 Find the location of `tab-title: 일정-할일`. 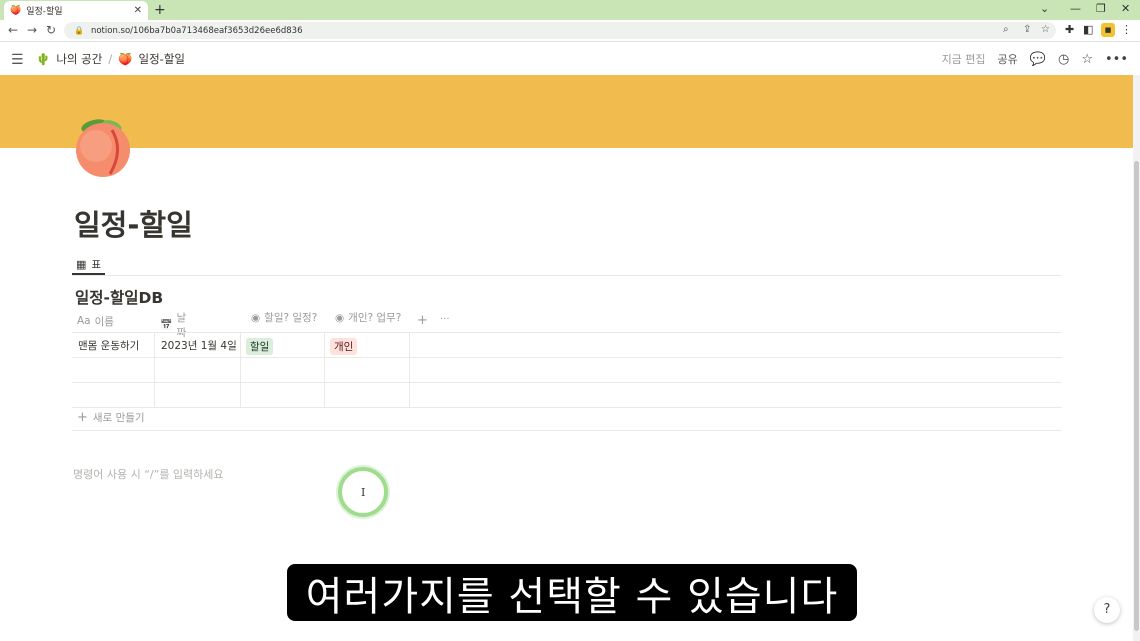

tab-title: 일정-할일 is located at coordinates (44, 12).